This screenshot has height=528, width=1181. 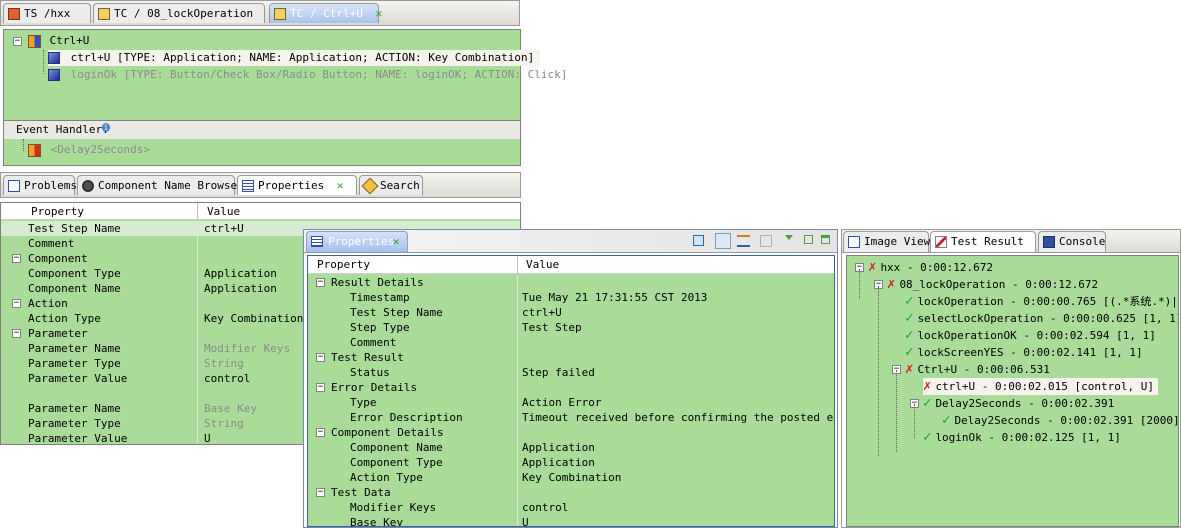 I want to click on property-group-row: − Result Details, so click(x=571, y=282).